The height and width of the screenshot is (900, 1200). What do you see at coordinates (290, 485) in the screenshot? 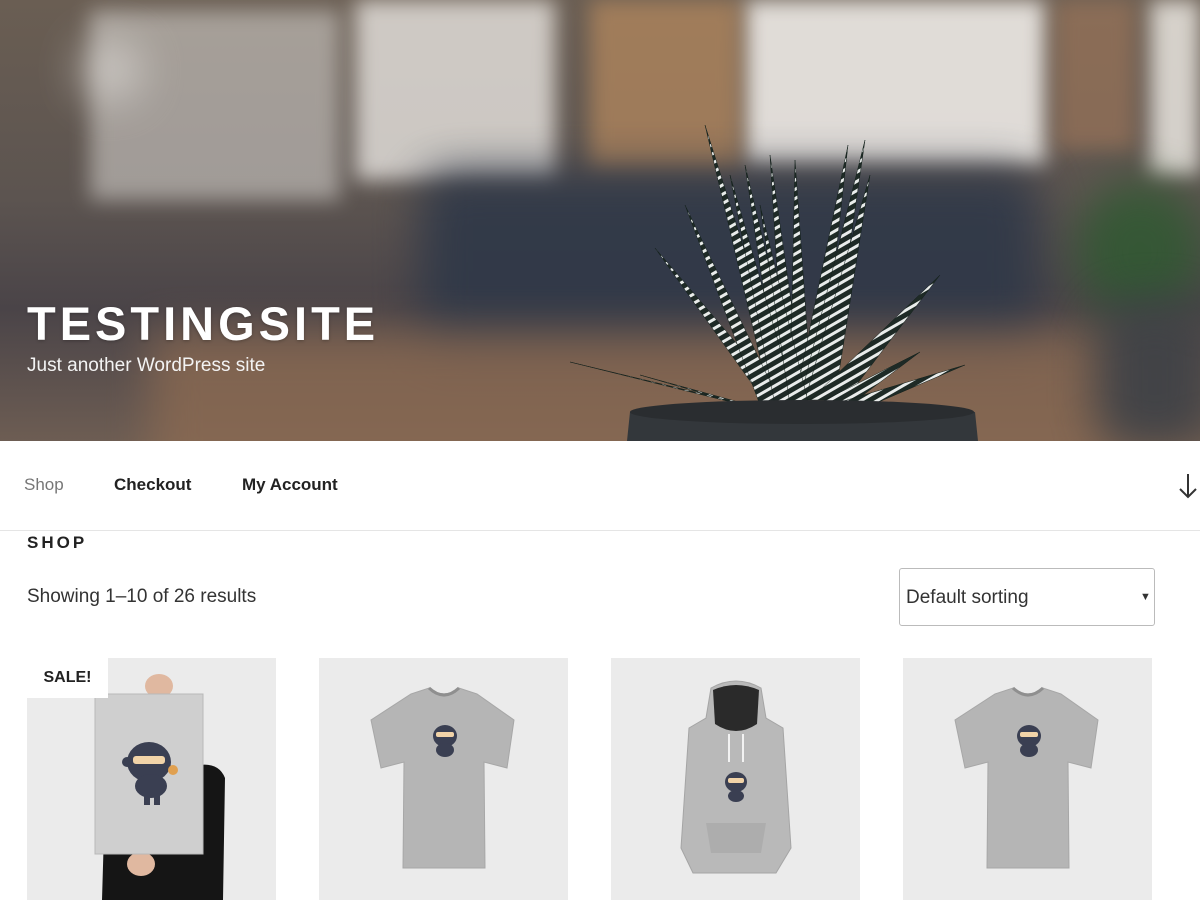
I see `nav-item-my-account: My Account` at bounding box center [290, 485].